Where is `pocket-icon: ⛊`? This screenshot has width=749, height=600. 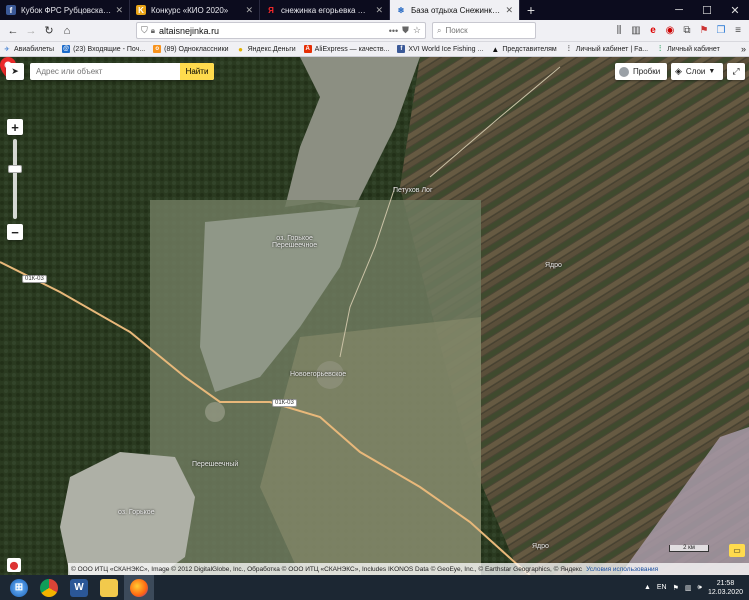
pocket-icon: ⛊ is located at coordinates (405, 30).